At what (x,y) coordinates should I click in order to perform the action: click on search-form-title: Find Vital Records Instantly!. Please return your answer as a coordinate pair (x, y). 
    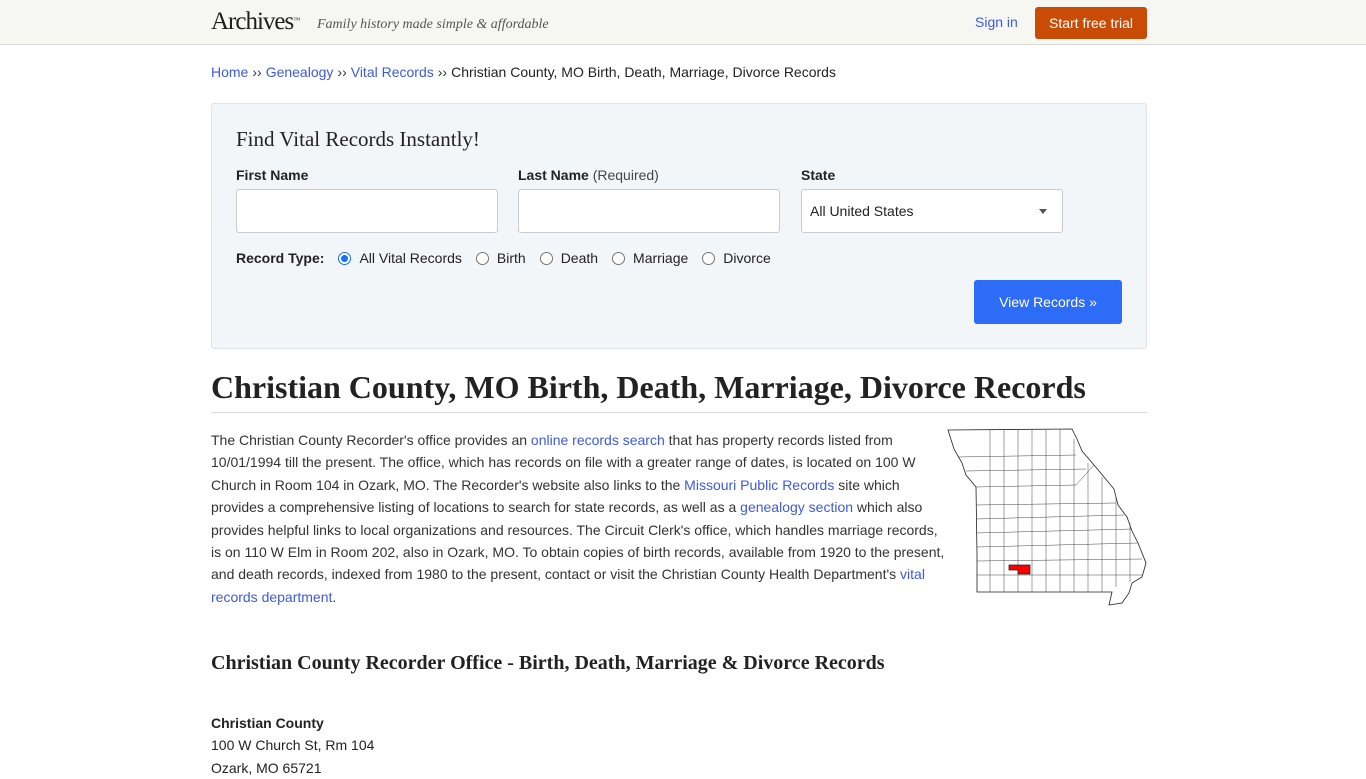
    Looking at the image, I should click on (358, 139).